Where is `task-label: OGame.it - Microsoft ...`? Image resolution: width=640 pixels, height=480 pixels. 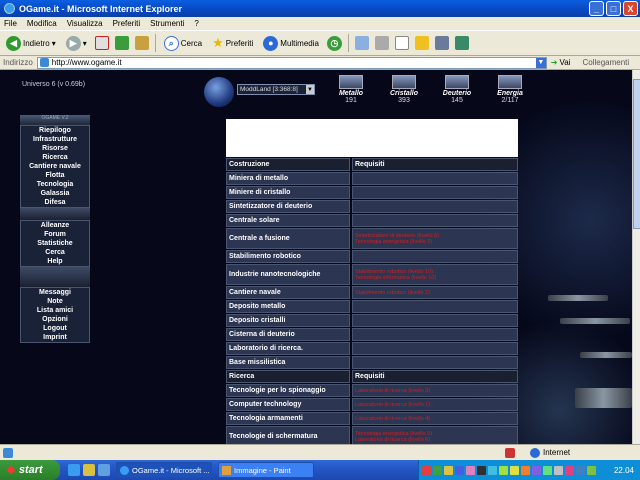 task-label: OGame.it - Microsoft ... is located at coordinates (171, 470).